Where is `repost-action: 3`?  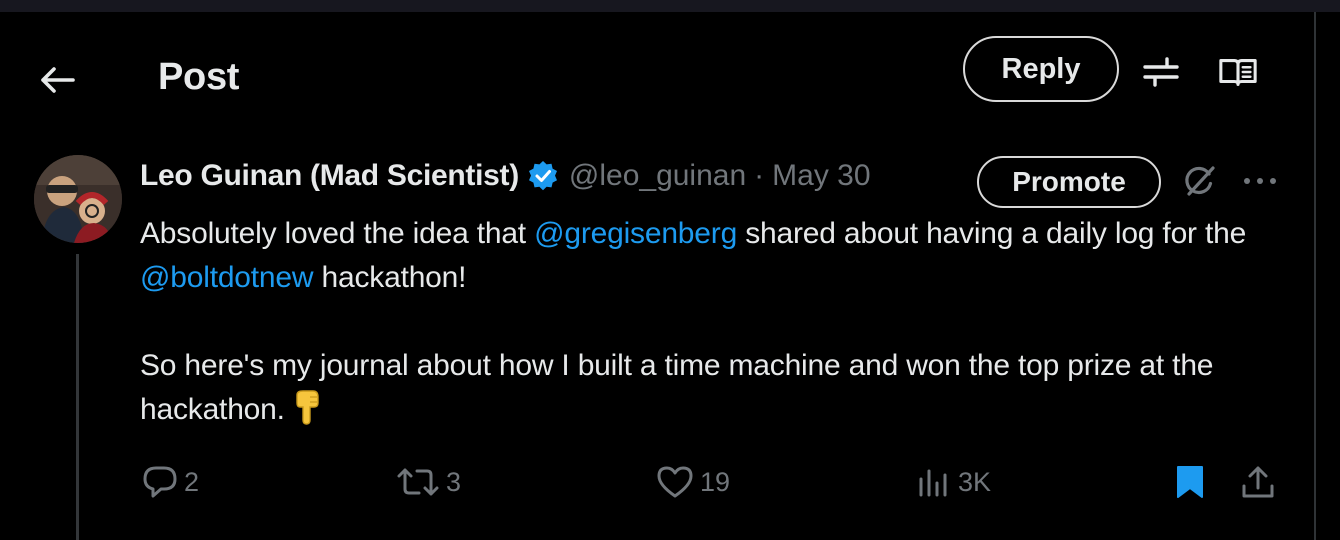 repost-action: 3 is located at coordinates (428, 482).